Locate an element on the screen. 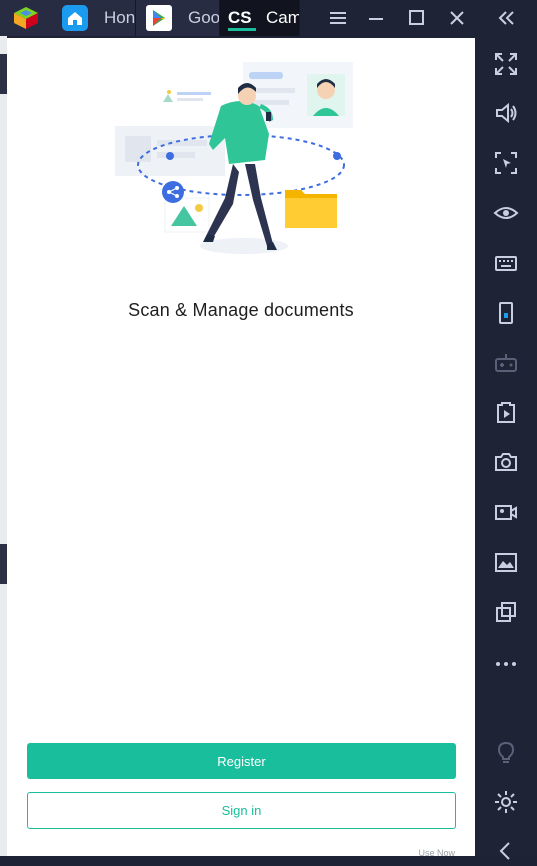 This screenshot has height=866, width=537. volume-icon is located at coordinates (506, 113).